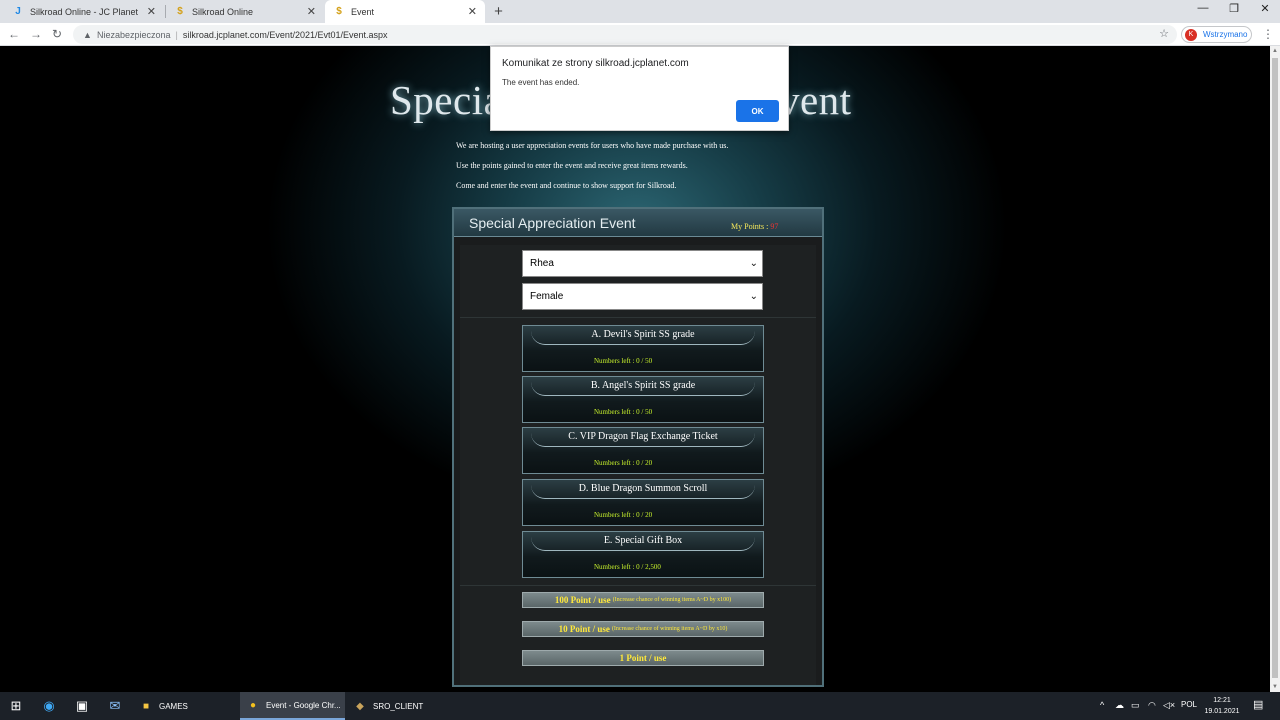  What do you see at coordinates (1225, 34) in the screenshot?
I see `profile-status: Wstrzymano` at bounding box center [1225, 34].